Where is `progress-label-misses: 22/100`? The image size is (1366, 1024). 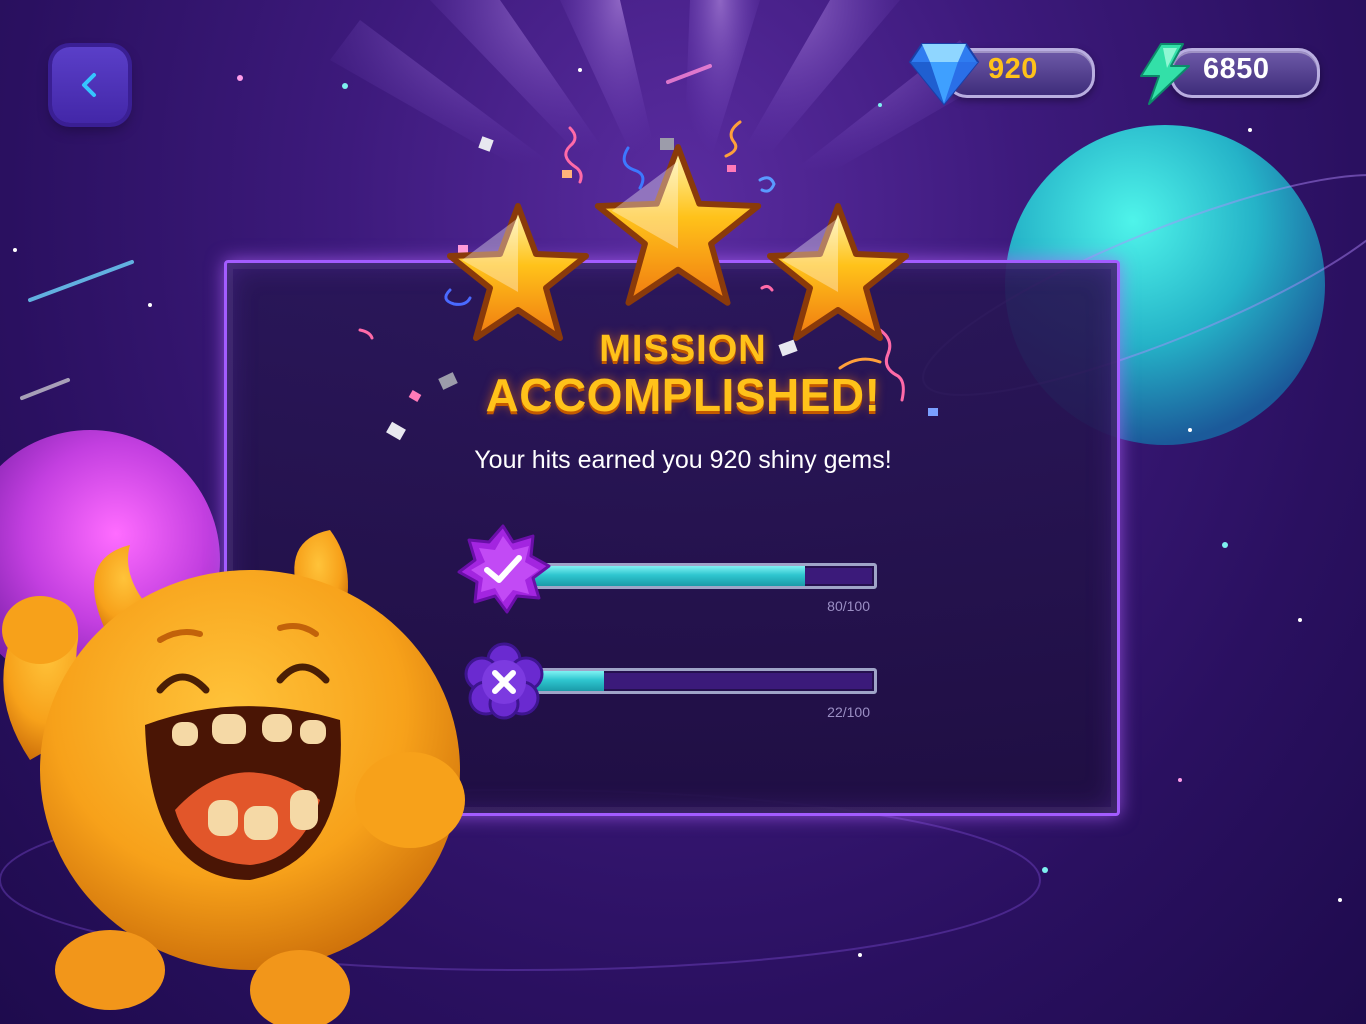
progress-label-misses: 22/100 is located at coordinates (848, 712).